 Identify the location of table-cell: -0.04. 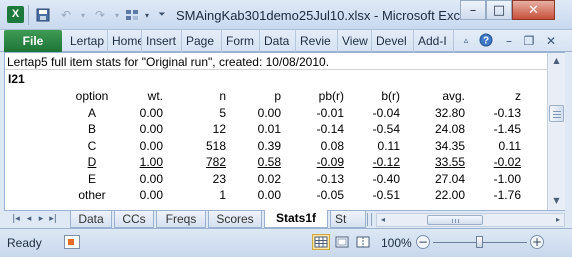
(372, 113).